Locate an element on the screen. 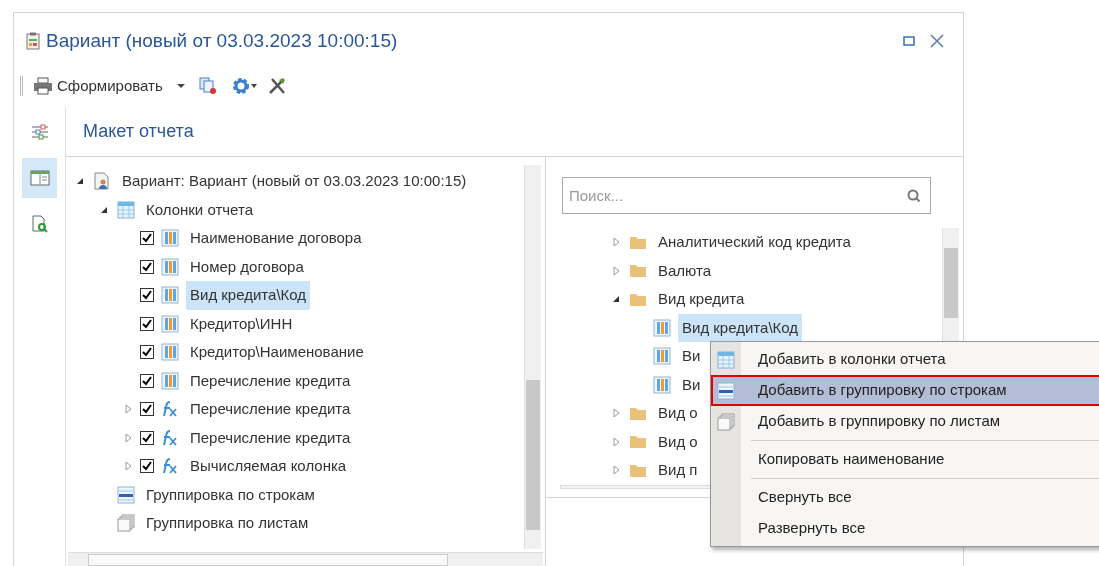  menu-item: Добавить в группировку по листам is located at coordinates (905, 421).